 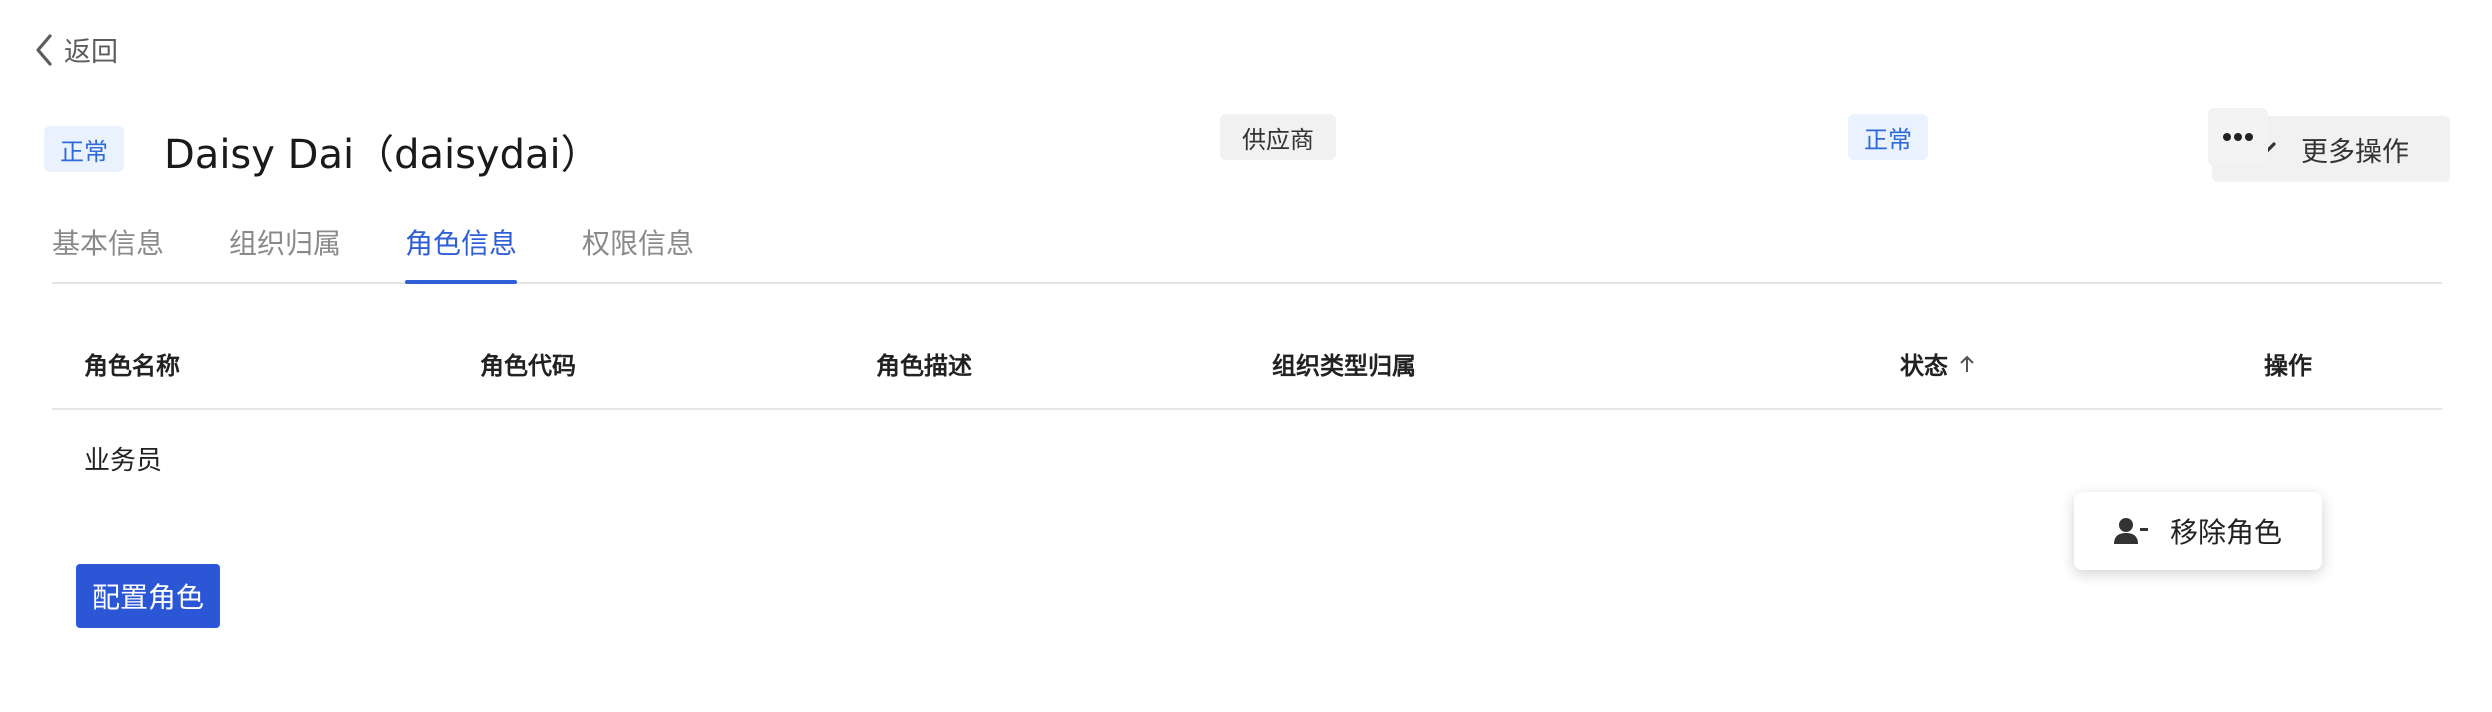 What do you see at coordinates (638, 251) in the screenshot?
I see `tab-permission-info: 权限信息` at bounding box center [638, 251].